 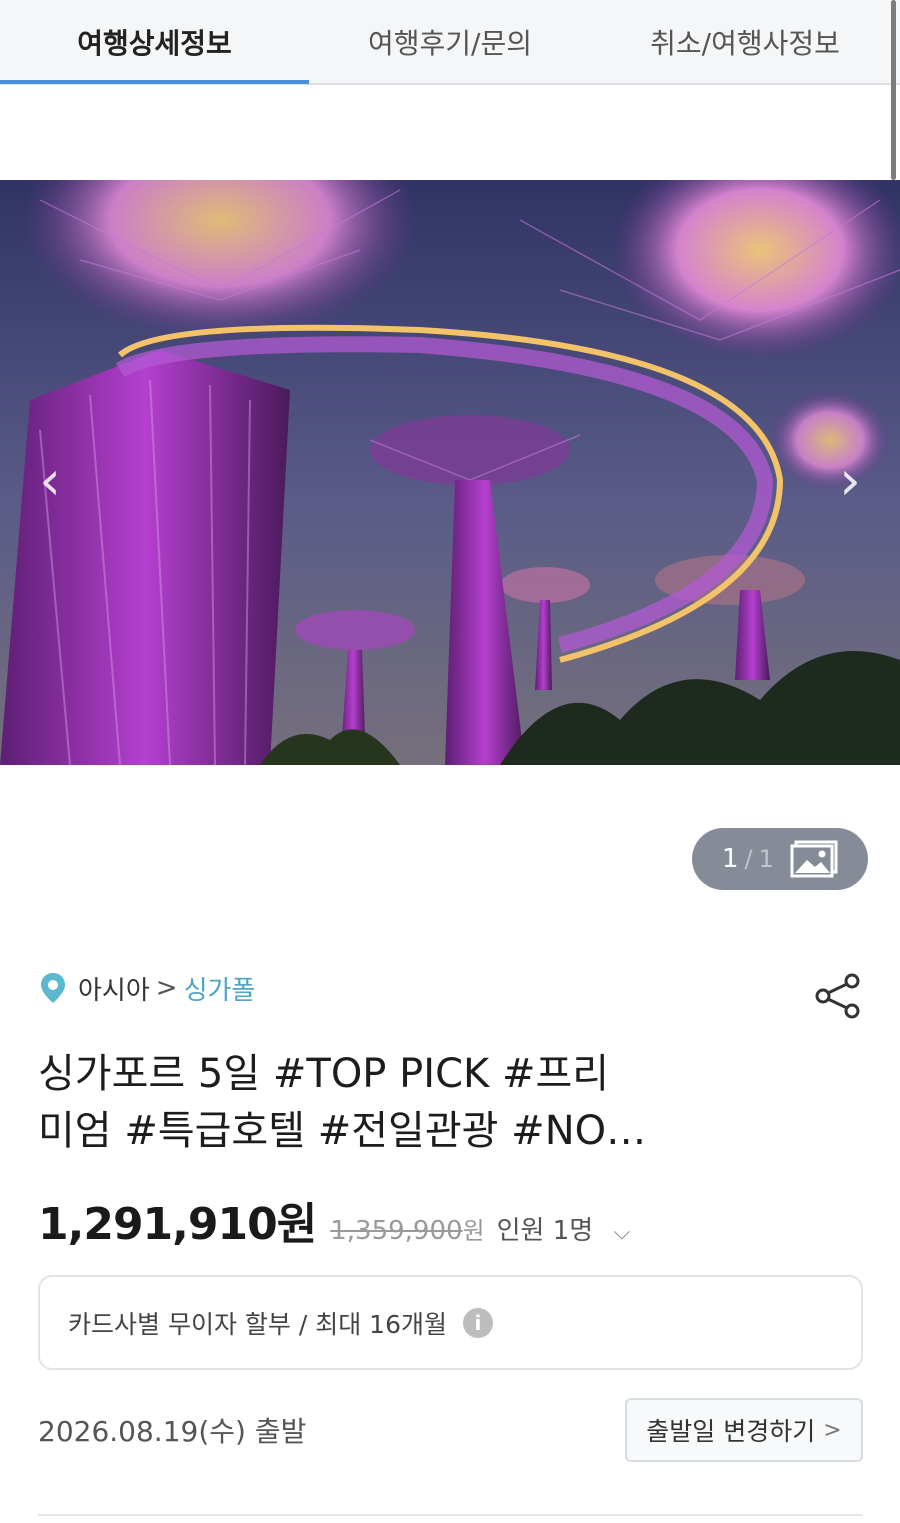 I want to click on tab-cancel-agency-info: 취소/여행사정보, so click(x=745, y=41).